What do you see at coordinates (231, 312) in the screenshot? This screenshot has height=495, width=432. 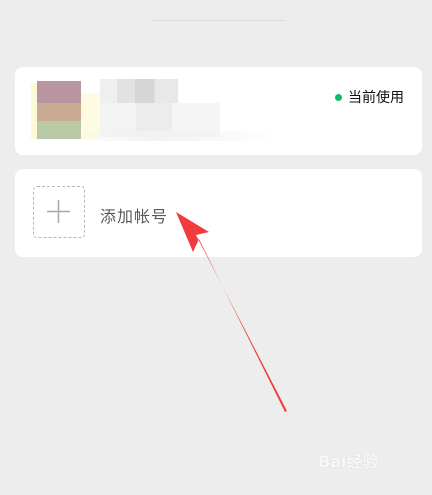 I see `annotation-arrow` at bounding box center [231, 312].